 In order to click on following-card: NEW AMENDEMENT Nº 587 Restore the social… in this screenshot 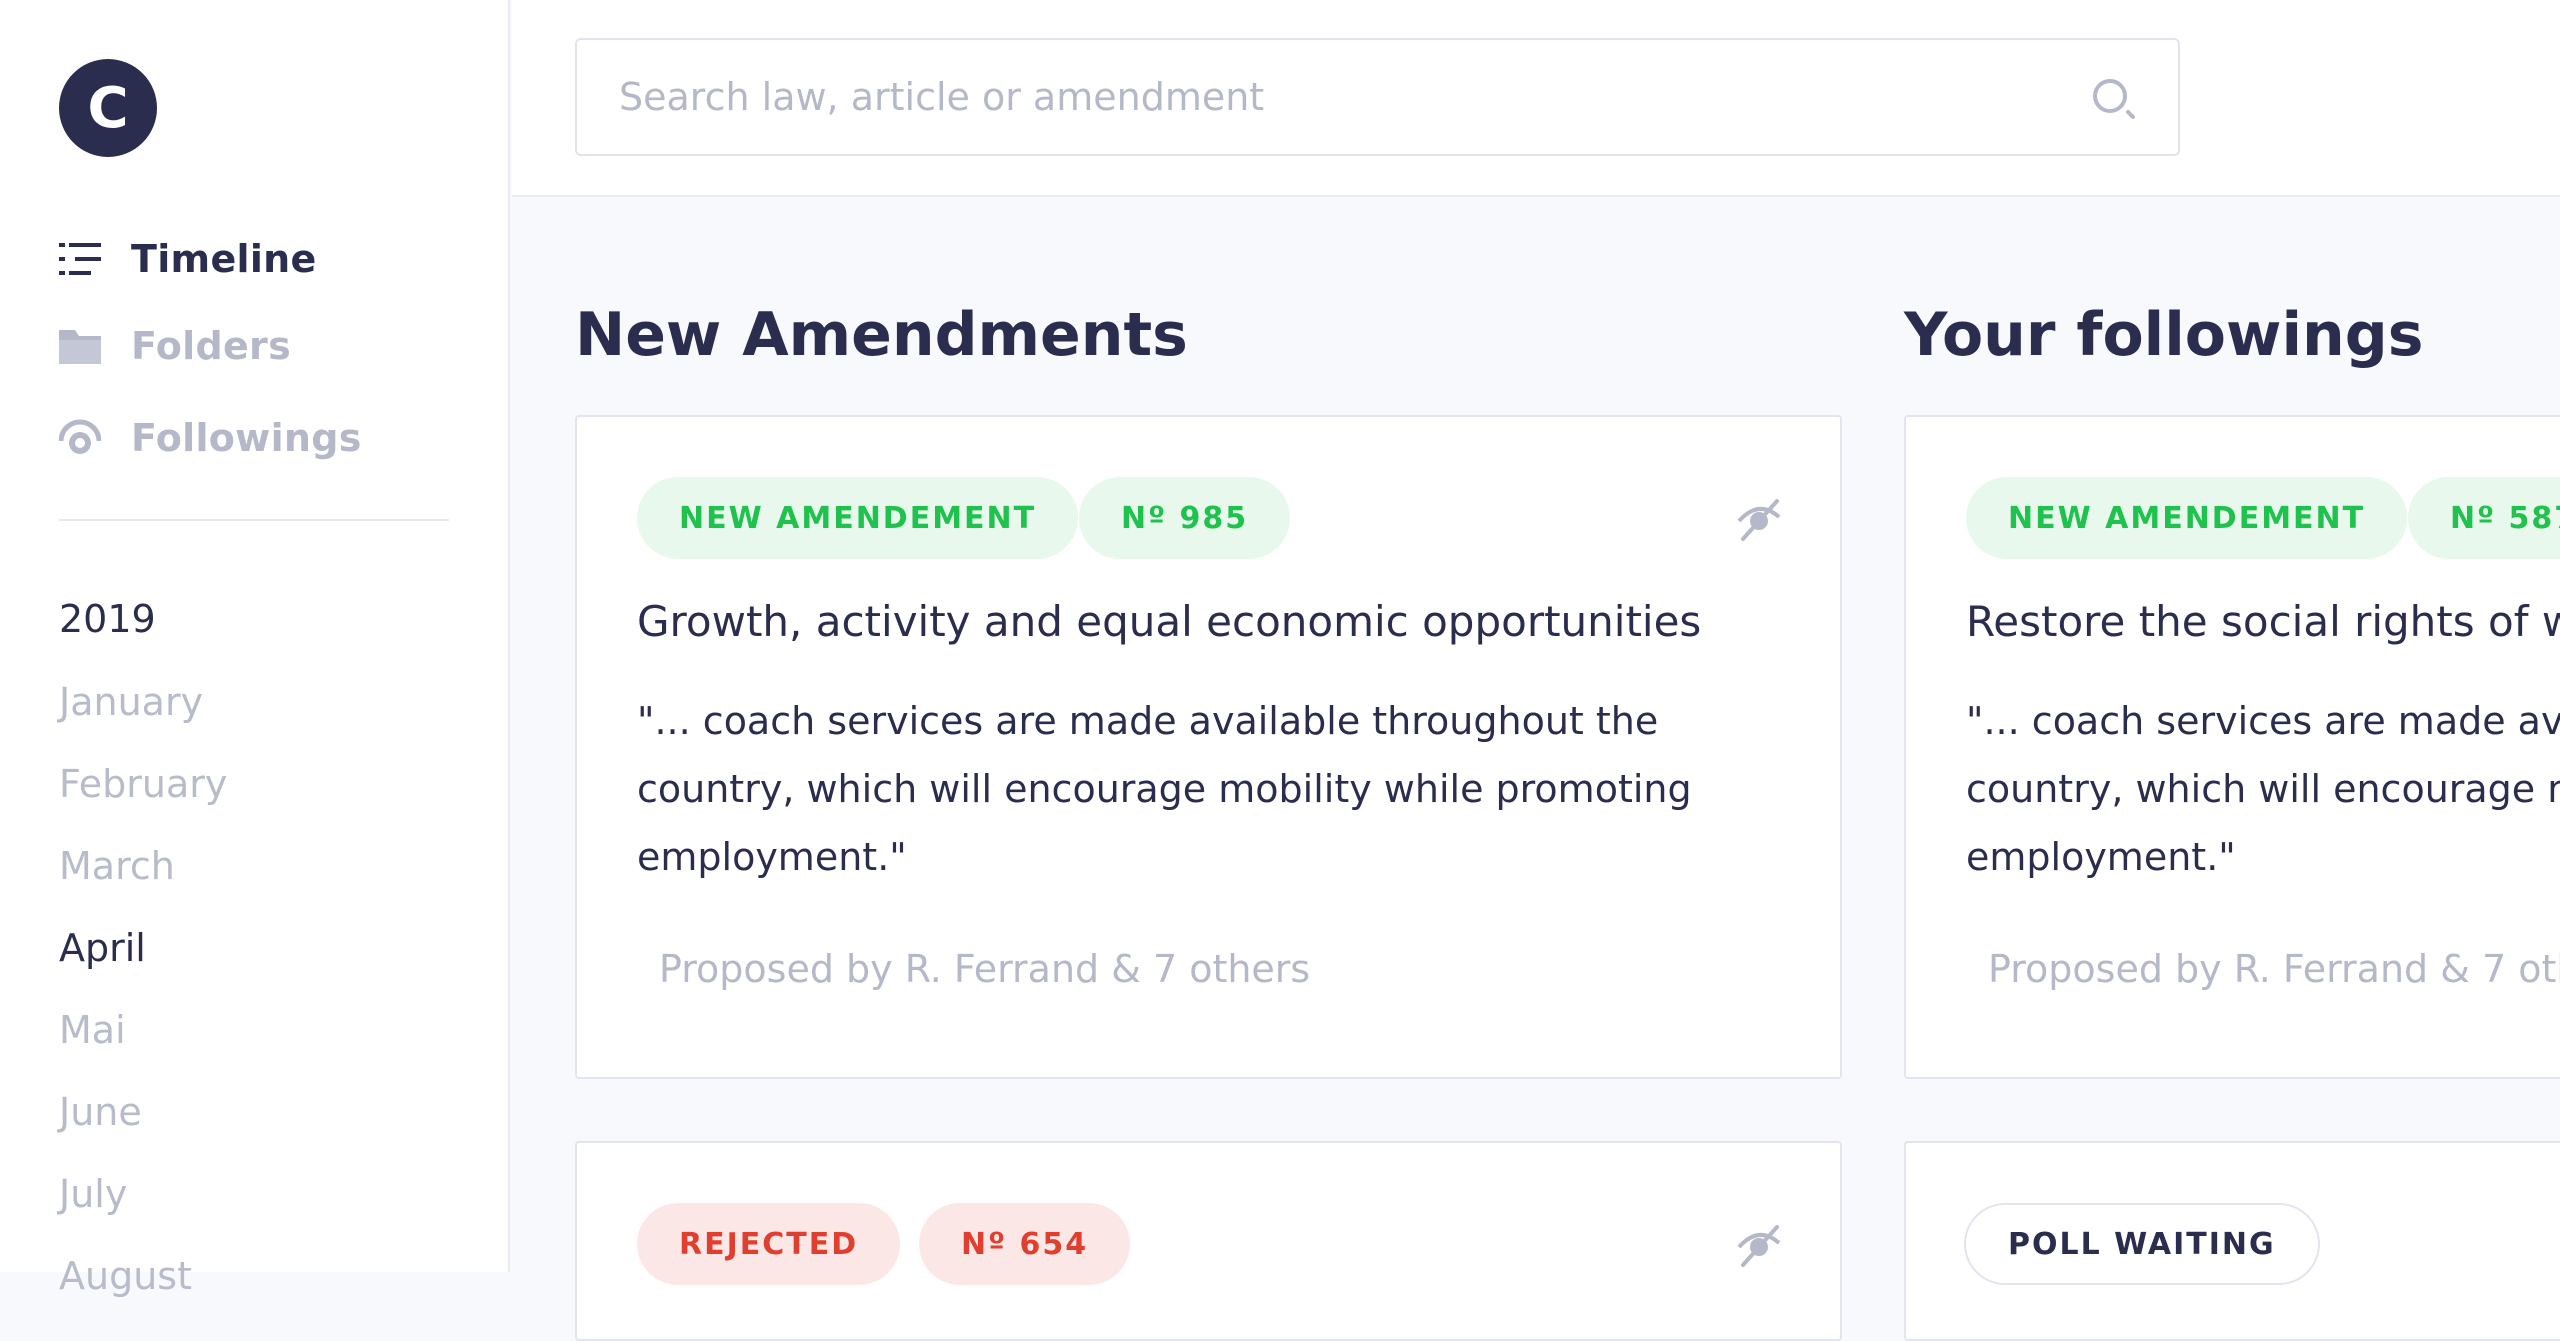, I will do `click(2232, 747)`.